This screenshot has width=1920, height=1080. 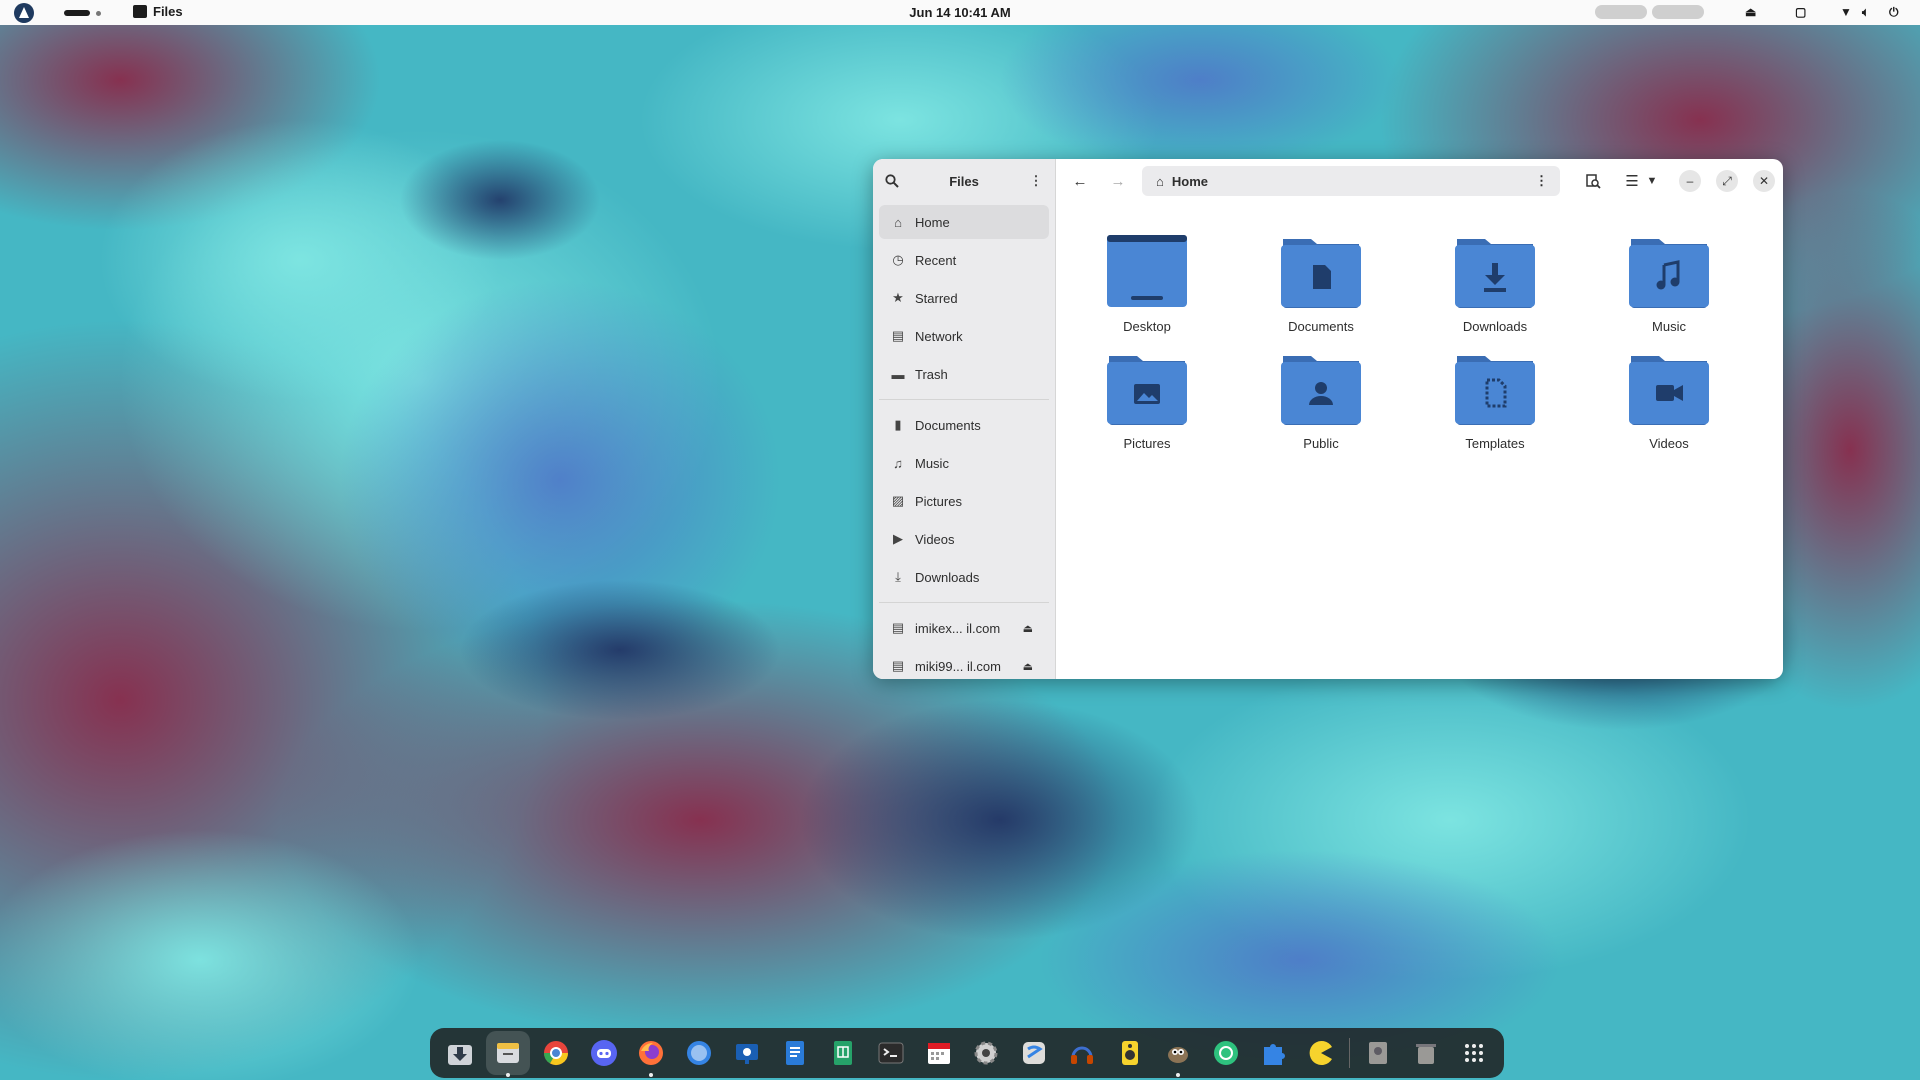 I want to click on disk-icon, so click(x=1378, y=1053).